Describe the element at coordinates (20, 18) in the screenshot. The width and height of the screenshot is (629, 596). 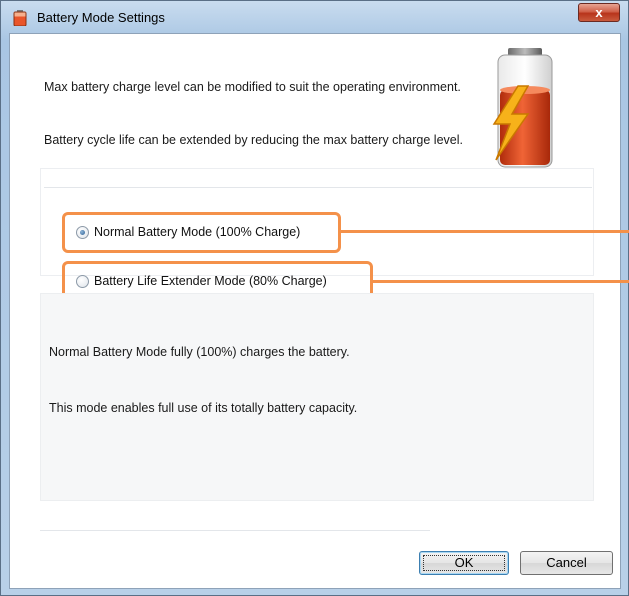
I see `battery-icon` at that location.